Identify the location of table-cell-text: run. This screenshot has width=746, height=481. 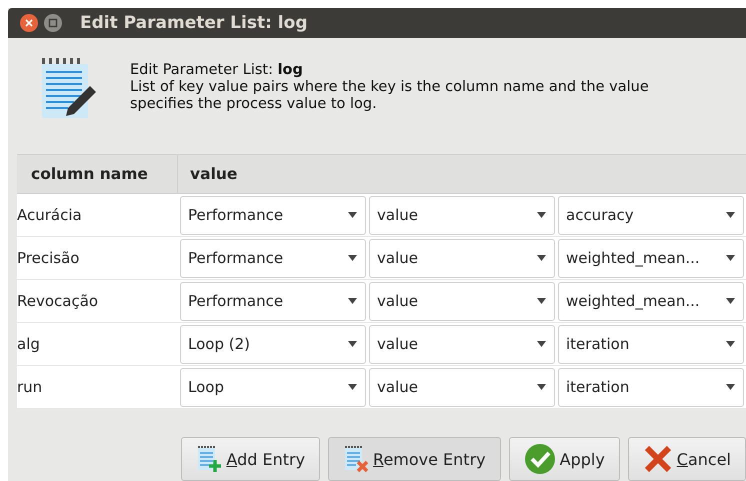
(30, 387).